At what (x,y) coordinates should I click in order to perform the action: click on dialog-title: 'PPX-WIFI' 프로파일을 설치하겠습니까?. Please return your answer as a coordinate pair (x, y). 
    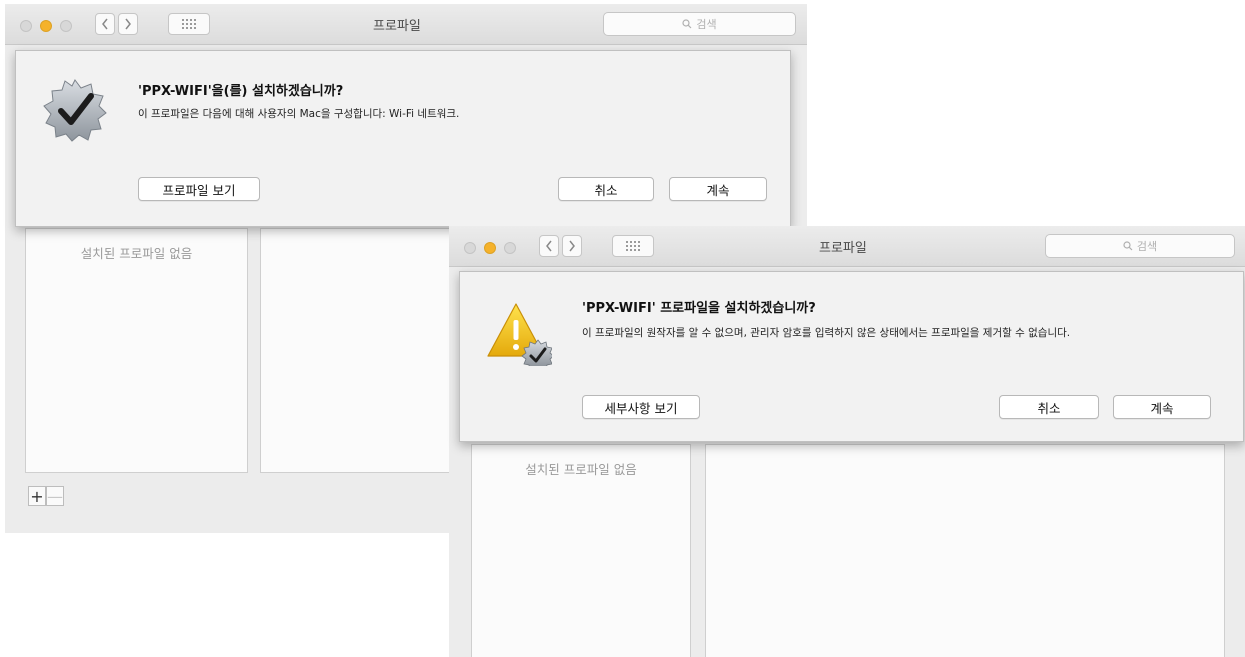
    Looking at the image, I should click on (699, 308).